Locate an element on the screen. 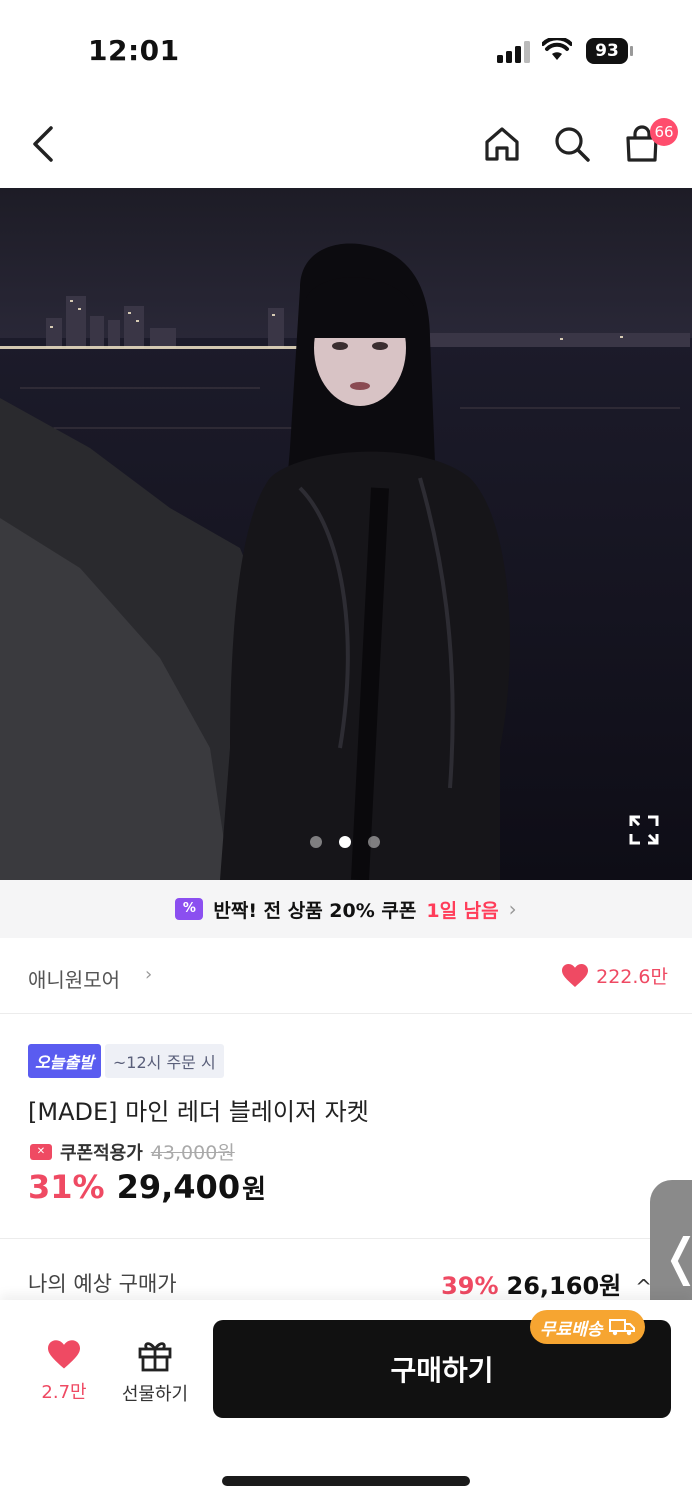 This screenshot has height=1500, width=692. today-shipping-badge: 오늘출발 is located at coordinates (64, 1061).